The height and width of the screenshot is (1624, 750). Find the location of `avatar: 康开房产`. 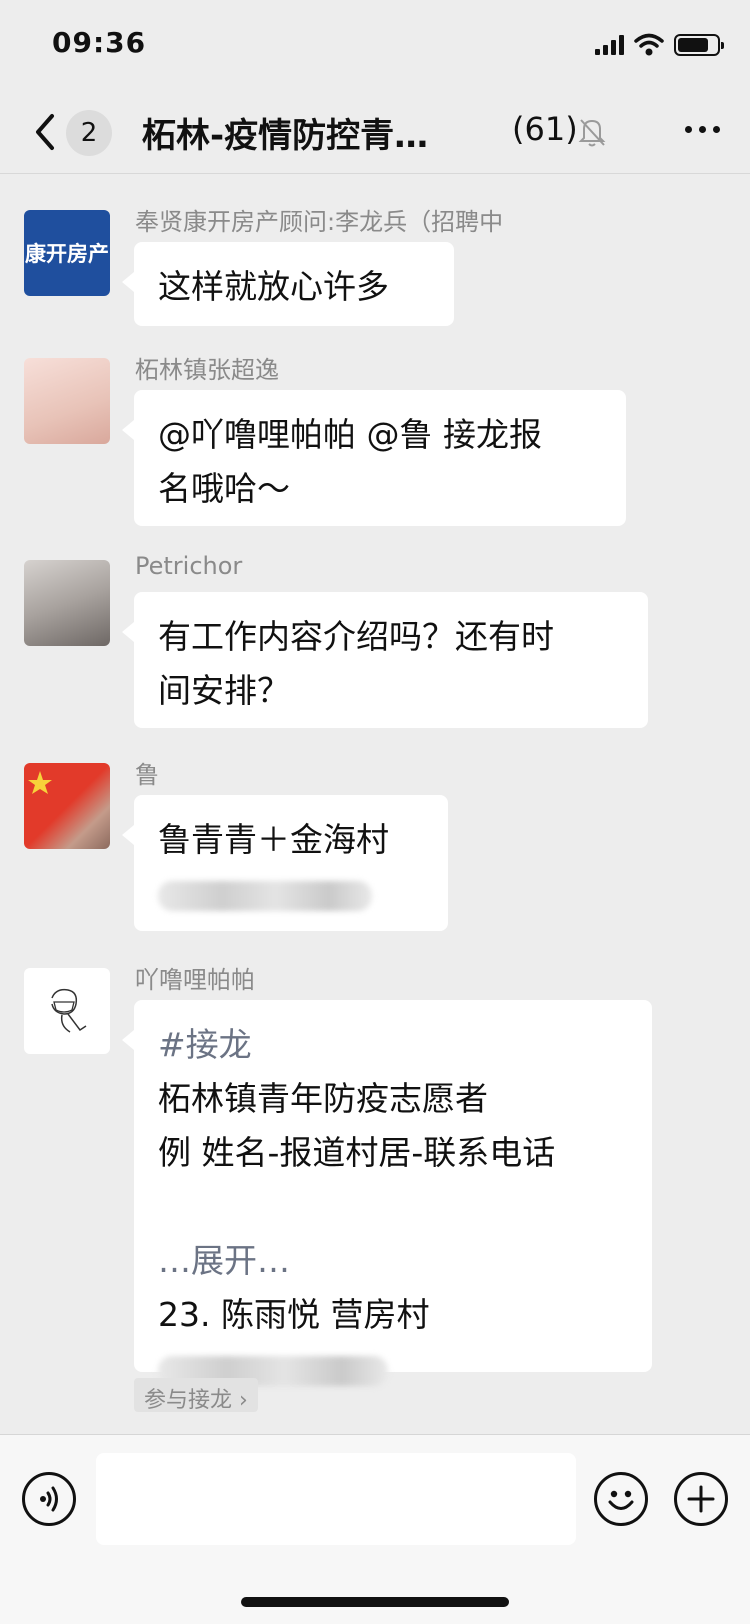

avatar: 康开房产 is located at coordinates (67, 253).